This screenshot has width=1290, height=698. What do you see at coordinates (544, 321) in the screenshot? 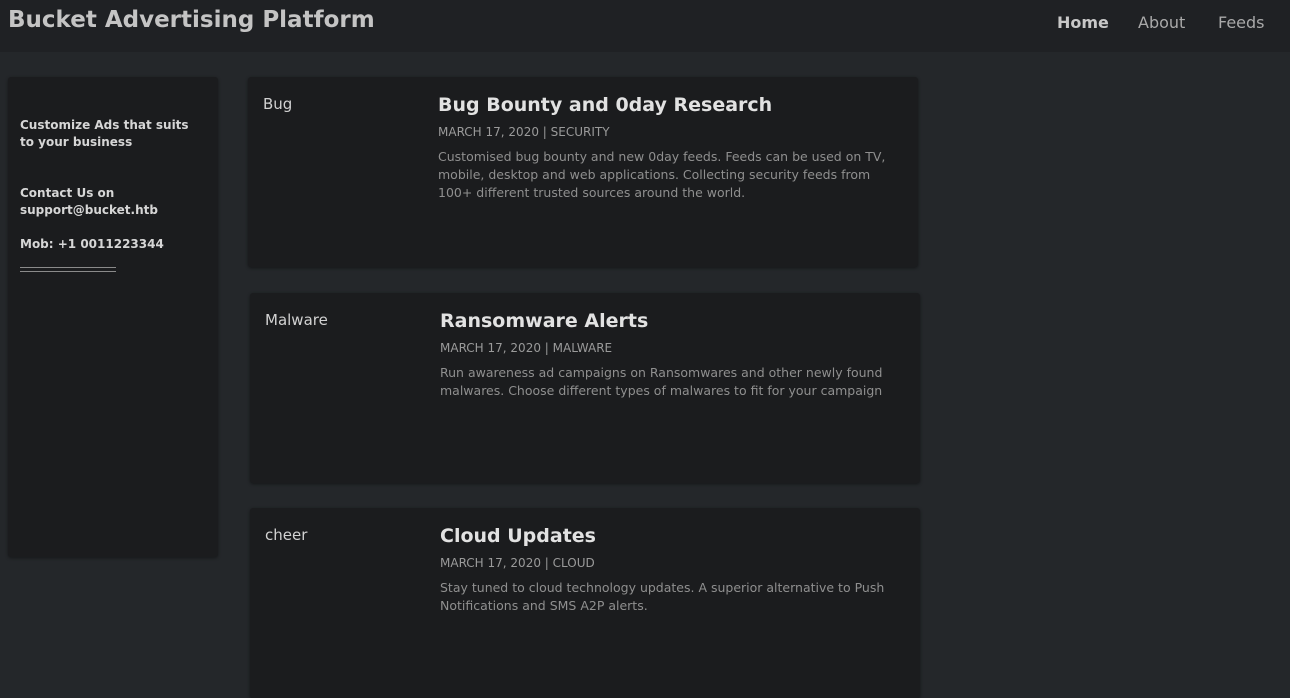
I see `post-title-link: Ransomware Alerts` at bounding box center [544, 321].